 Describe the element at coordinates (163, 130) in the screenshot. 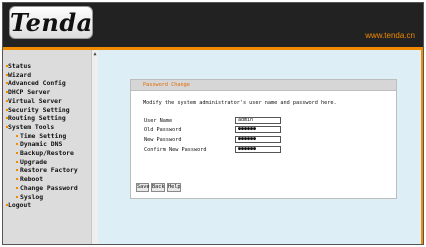

I see `old-password-label: Old Password` at that location.